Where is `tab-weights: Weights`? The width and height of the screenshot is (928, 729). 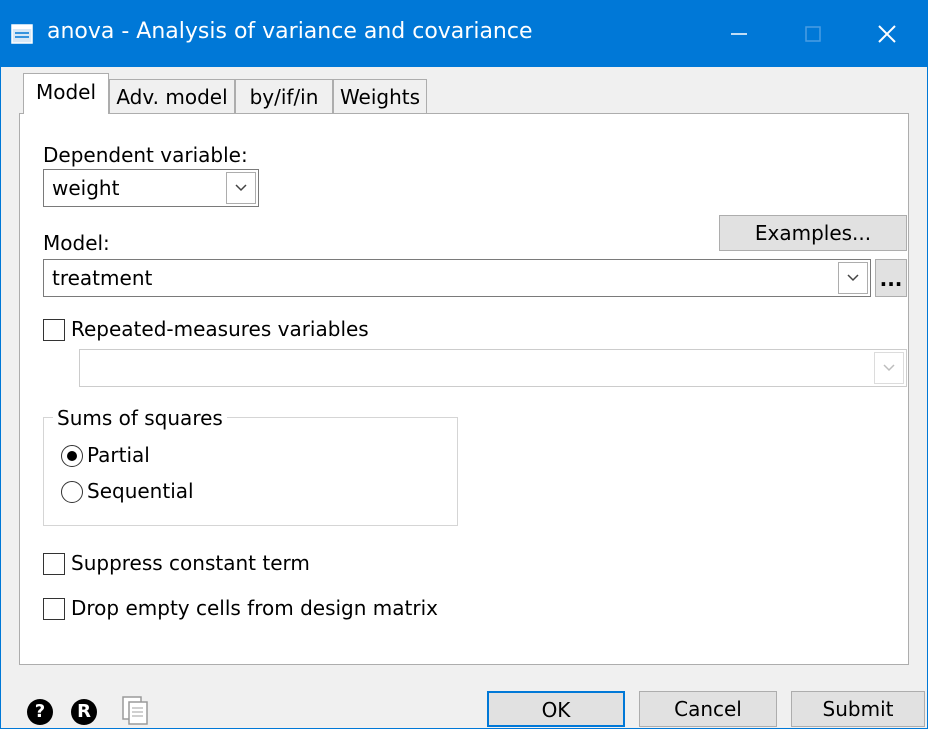
tab-weights: Weights is located at coordinates (380, 96).